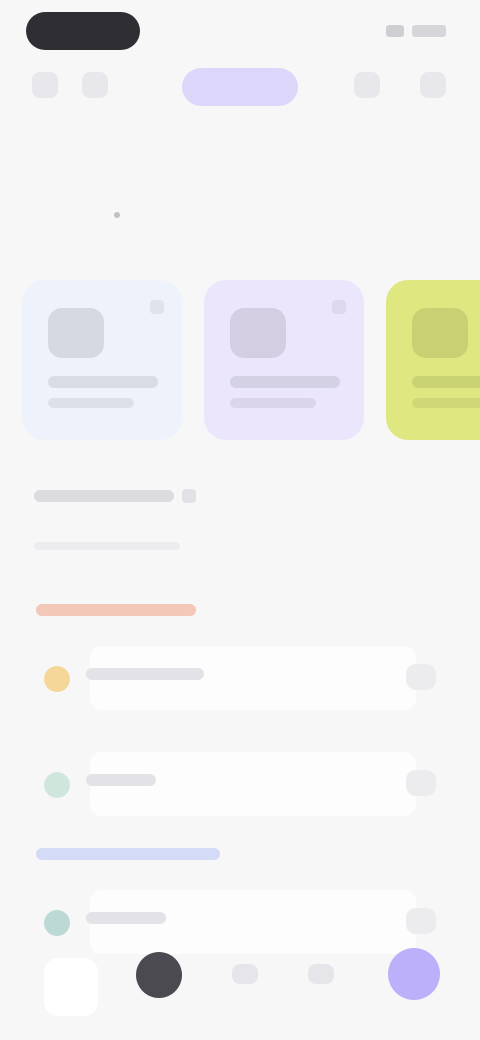 Image resolution: width=480 pixels, height=1040 pixels. Describe the element at coordinates (117, 215) in the screenshot. I see `selected-dot-icon` at that location.